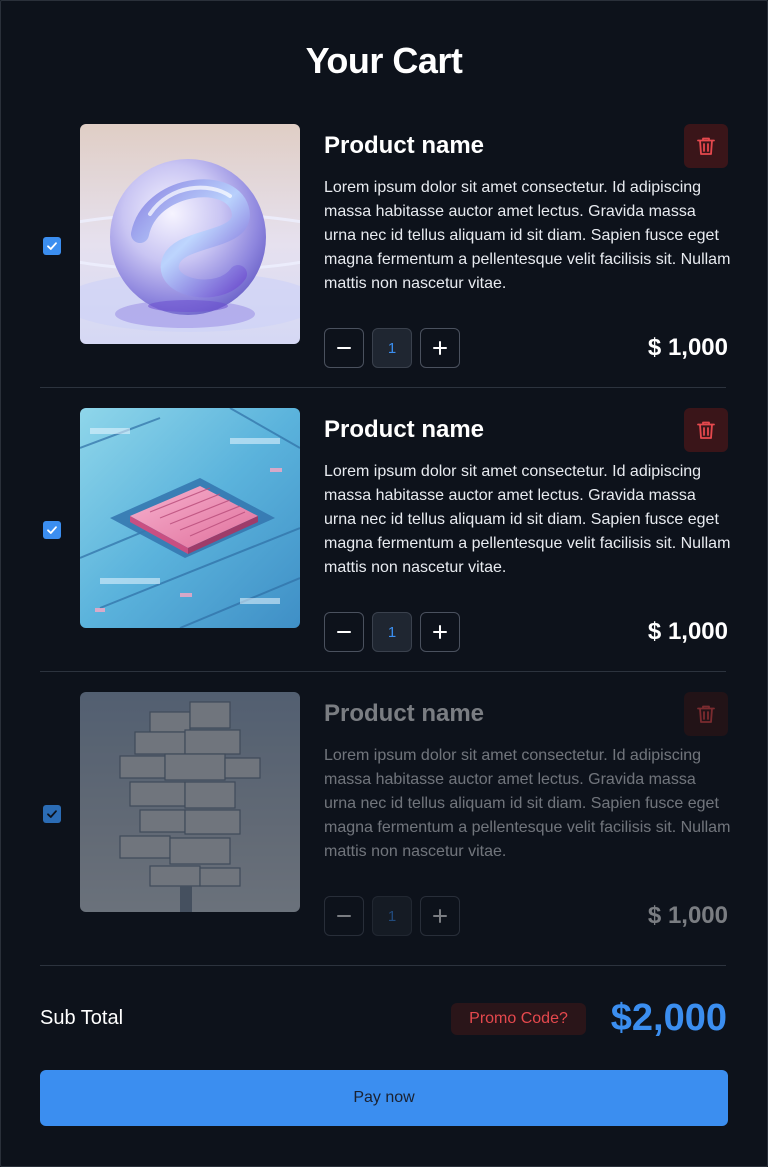  What do you see at coordinates (384, 60) in the screenshot?
I see `page-title: Your Cart` at bounding box center [384, 60].